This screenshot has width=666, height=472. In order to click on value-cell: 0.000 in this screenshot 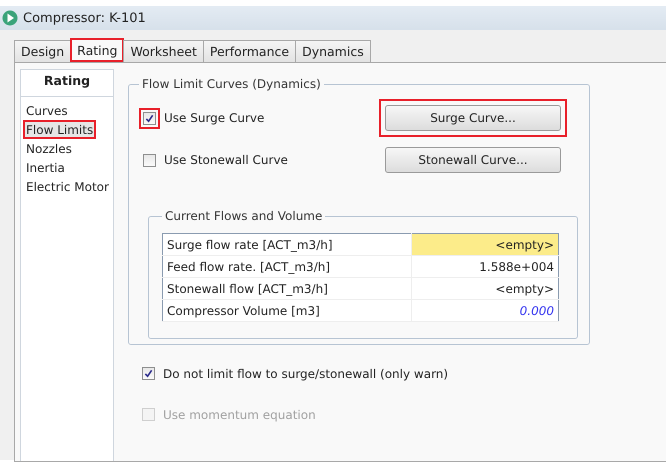, I will do `click(485, 311)`.